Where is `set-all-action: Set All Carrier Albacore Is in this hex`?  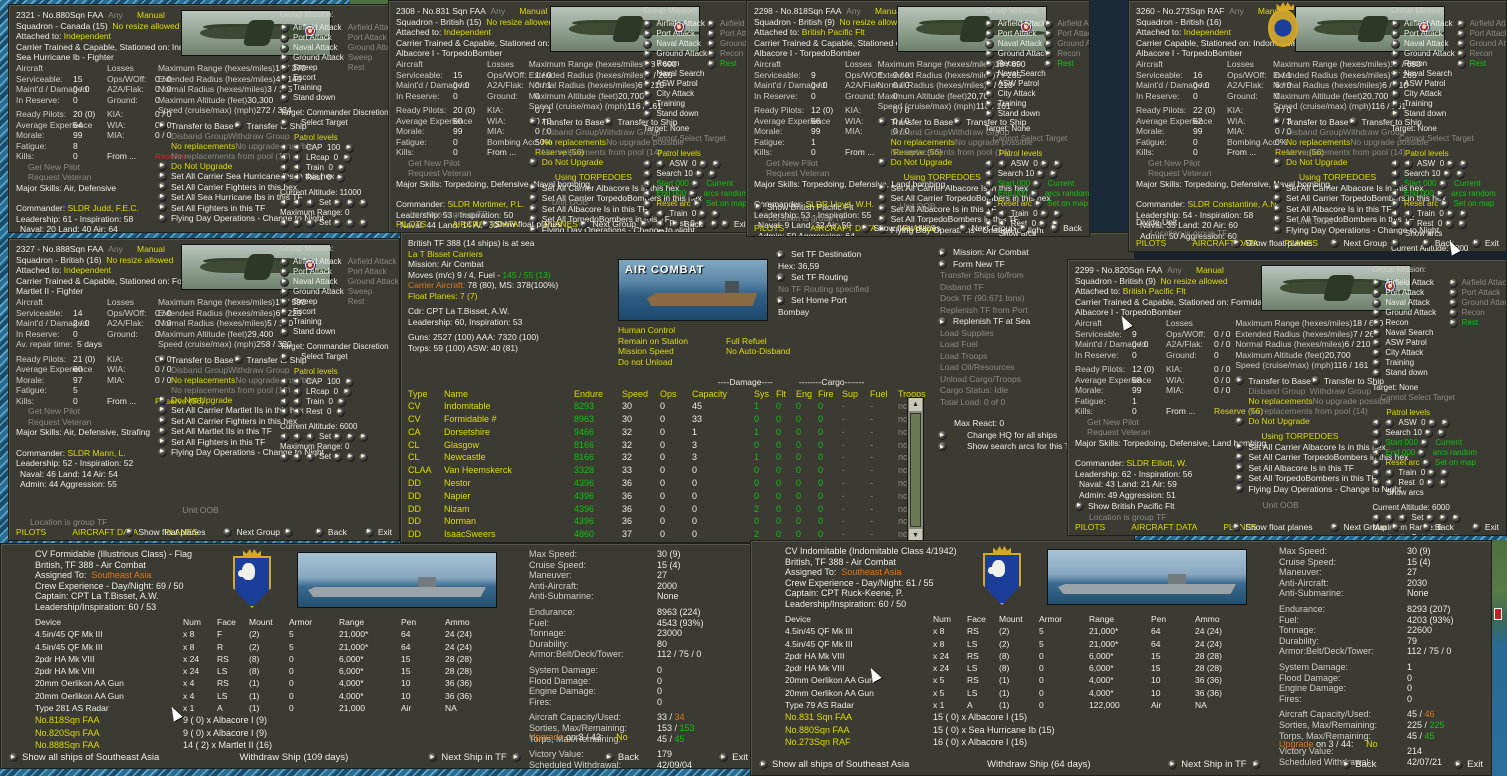 set-all-action: Set All Carrier Albacore Is in this hex is located at coordinates (1316, 447).